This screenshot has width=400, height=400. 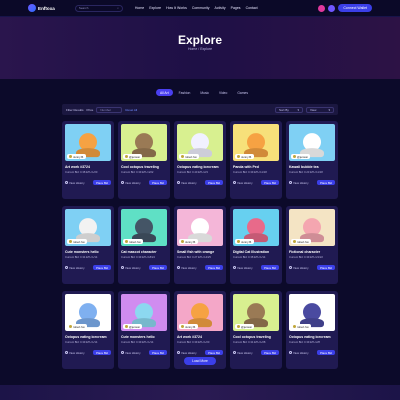 What do you see at coordinates (185, 92) in the screenshot?
I see `tab-fashion: Fashion` at bounding box center [185, 92].